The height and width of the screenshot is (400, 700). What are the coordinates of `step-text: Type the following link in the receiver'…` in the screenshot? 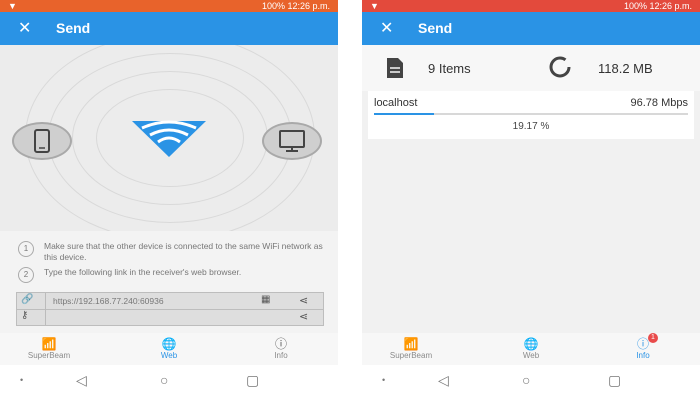 It's located at (143, 272).